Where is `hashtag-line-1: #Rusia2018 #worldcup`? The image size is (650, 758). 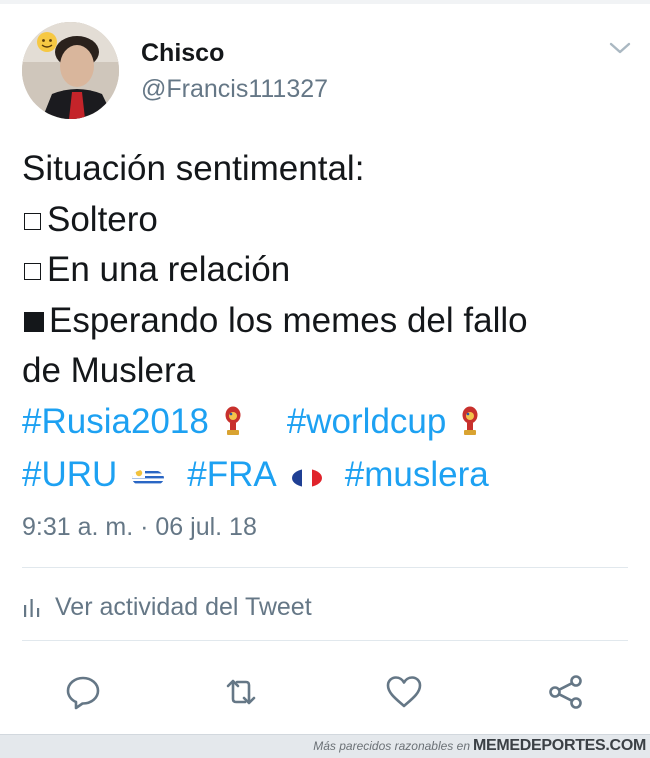 hashtag-line-1: #Rusia2018 #worldcup is located at coordinates (327, 424).